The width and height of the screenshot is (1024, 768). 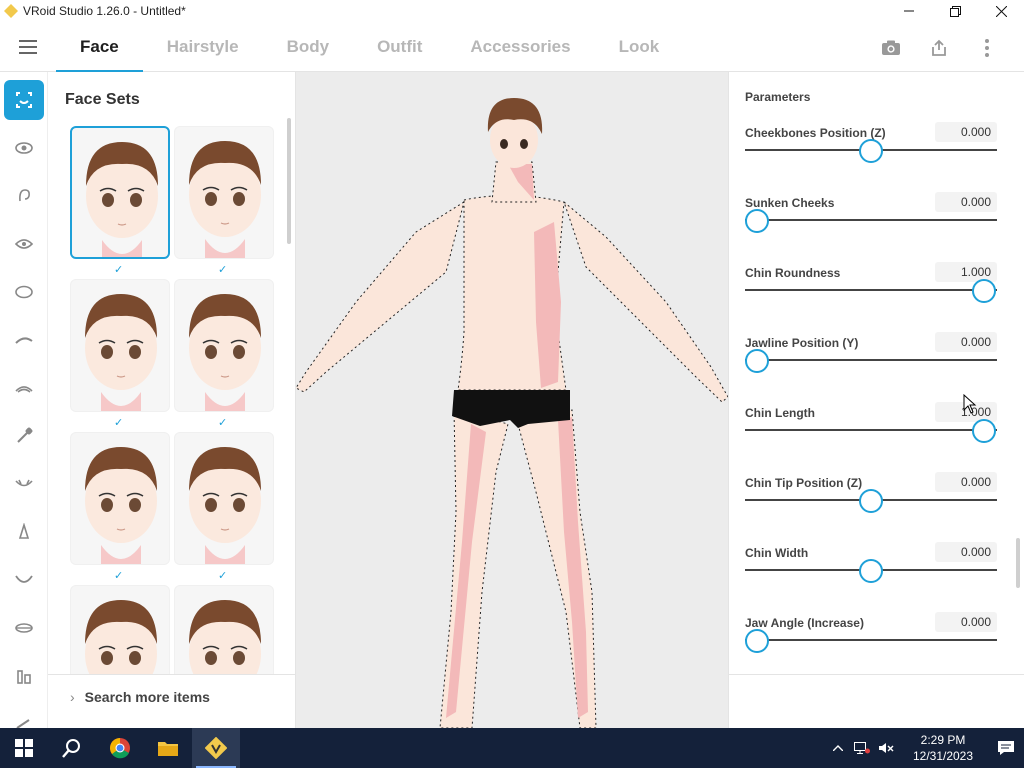 I want to click on mouse-cursor-icon, so click(x=970, y=404).